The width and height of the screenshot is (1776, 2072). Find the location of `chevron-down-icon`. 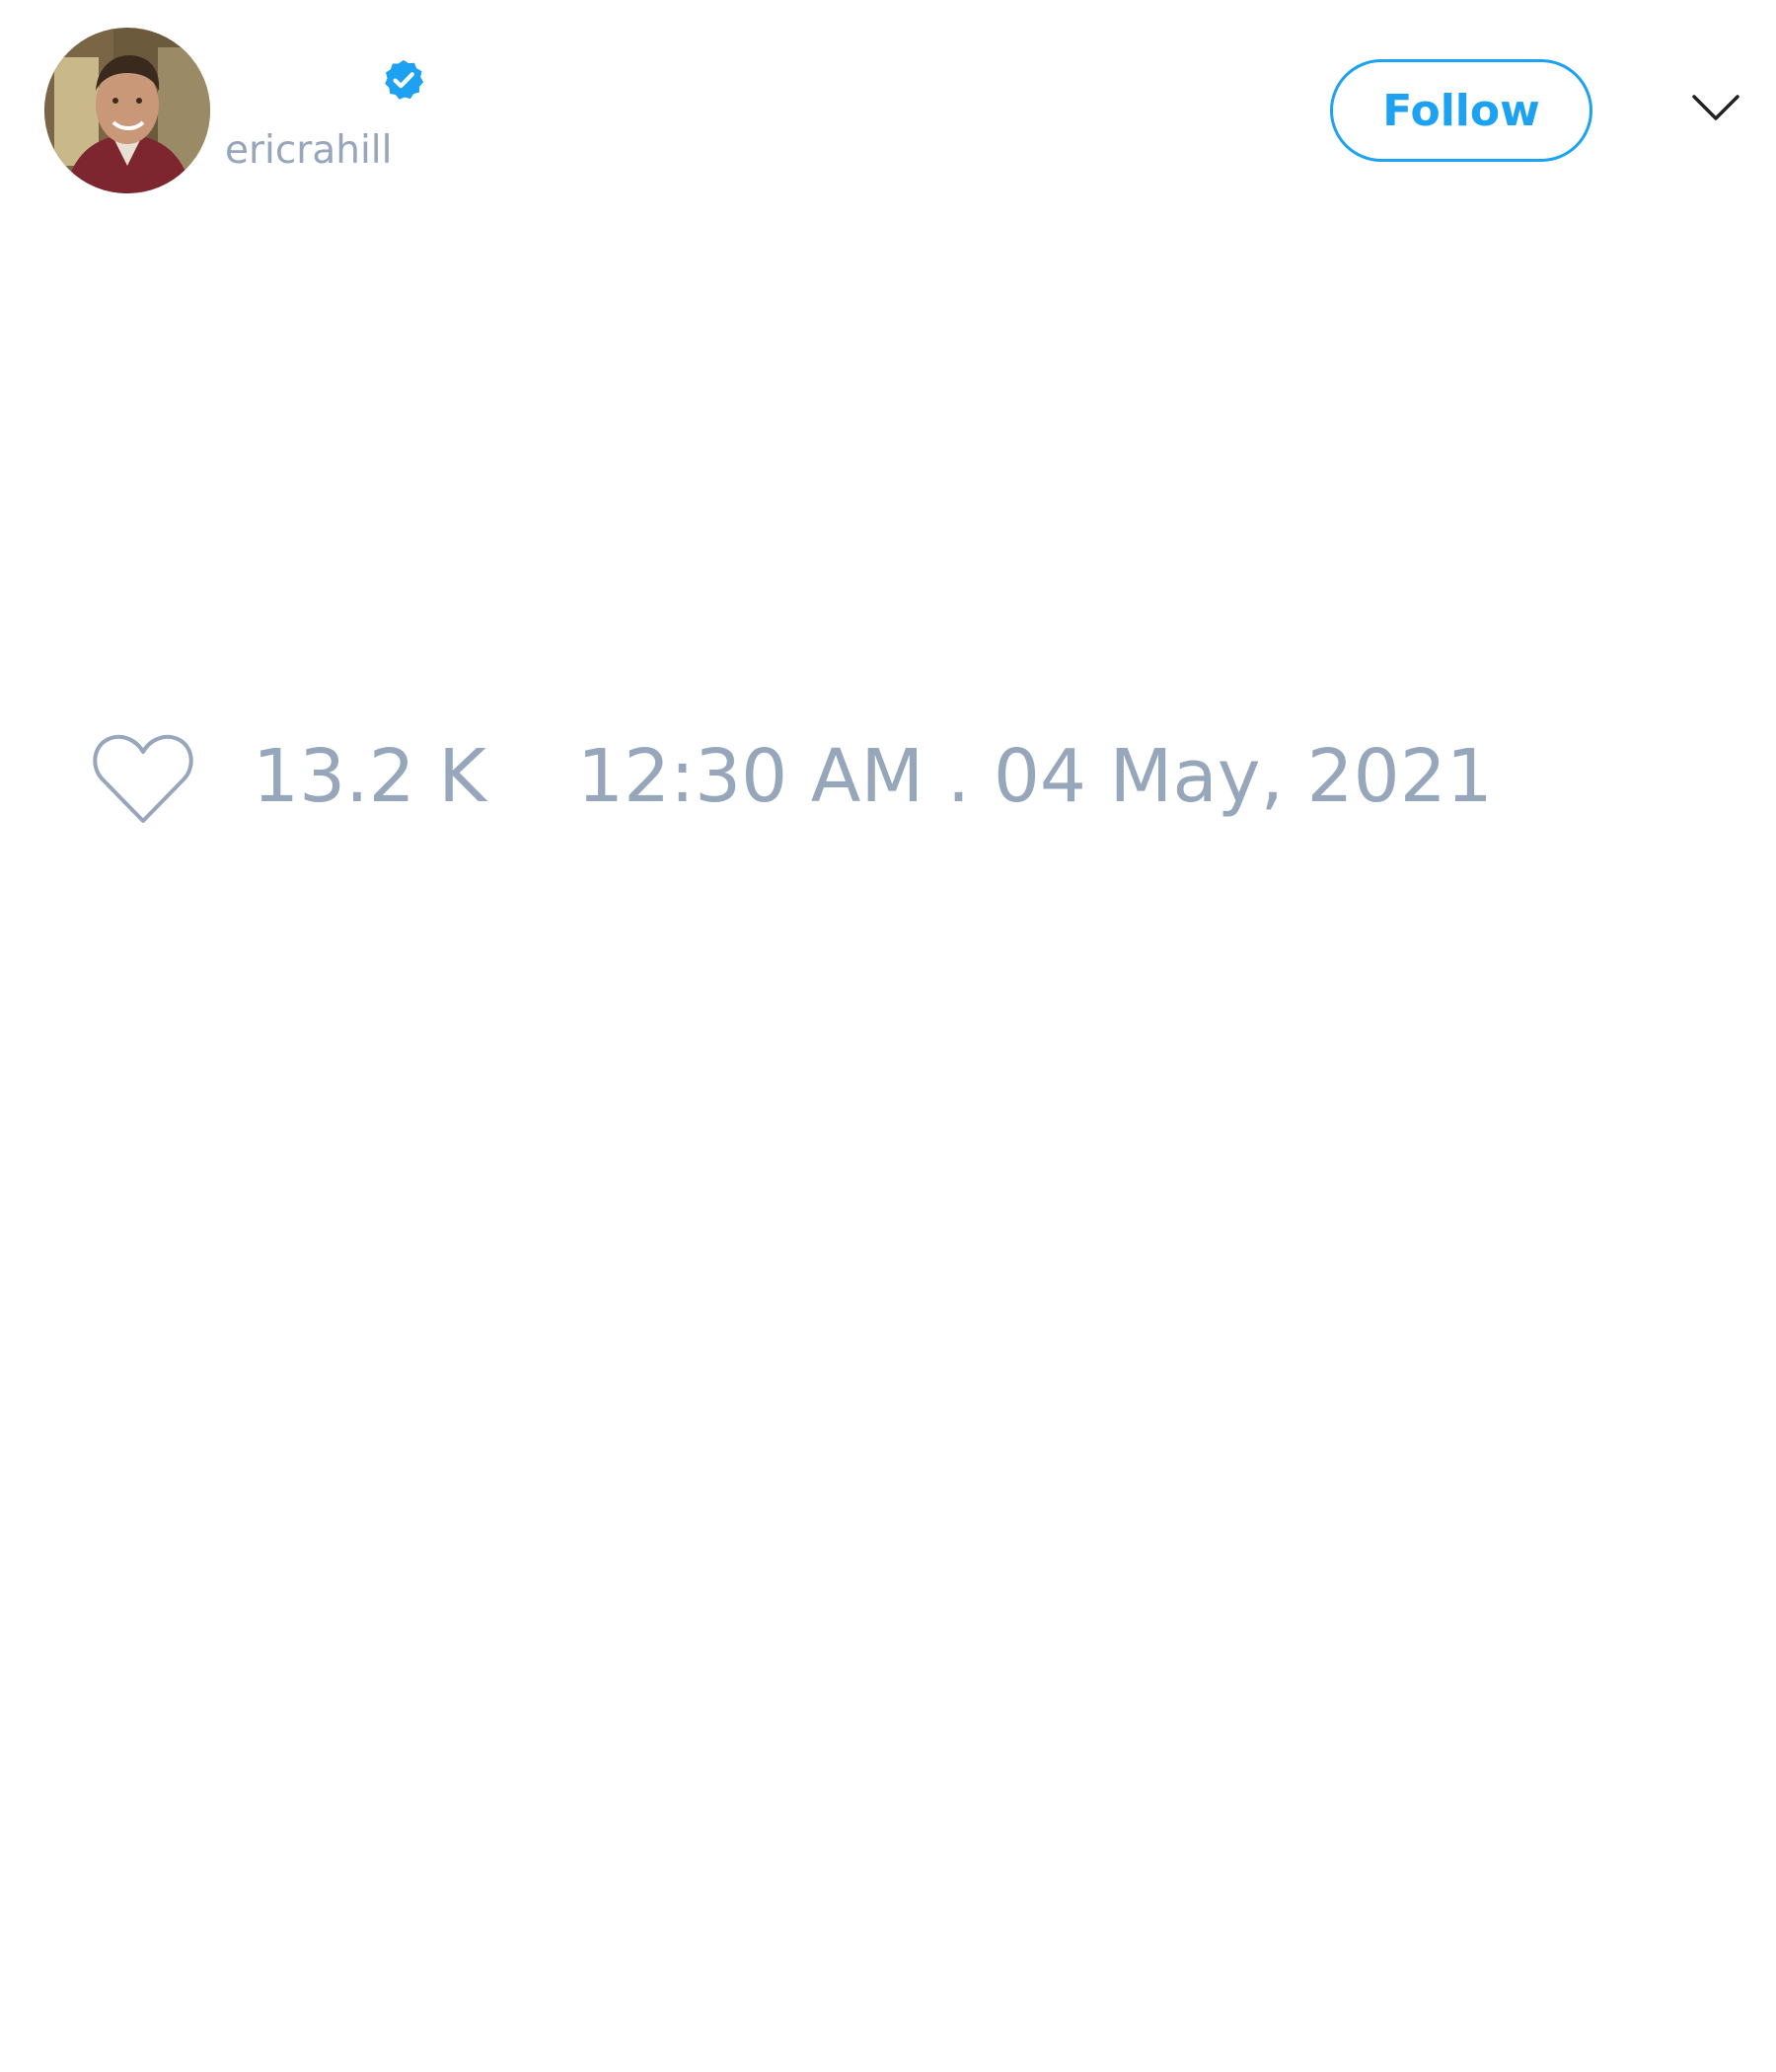

chevron-down-icon is located at coordinates (1716, 109).